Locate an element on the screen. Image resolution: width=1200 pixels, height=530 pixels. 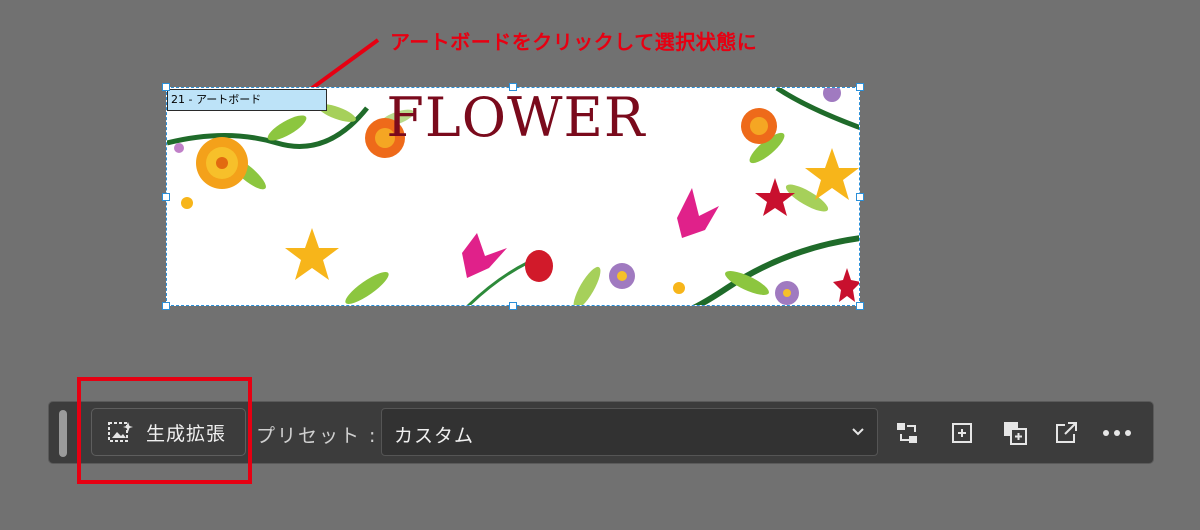
contextual-taskbar: 生成拡張 プリセット : カスタム is located at coordinates (601, 432).